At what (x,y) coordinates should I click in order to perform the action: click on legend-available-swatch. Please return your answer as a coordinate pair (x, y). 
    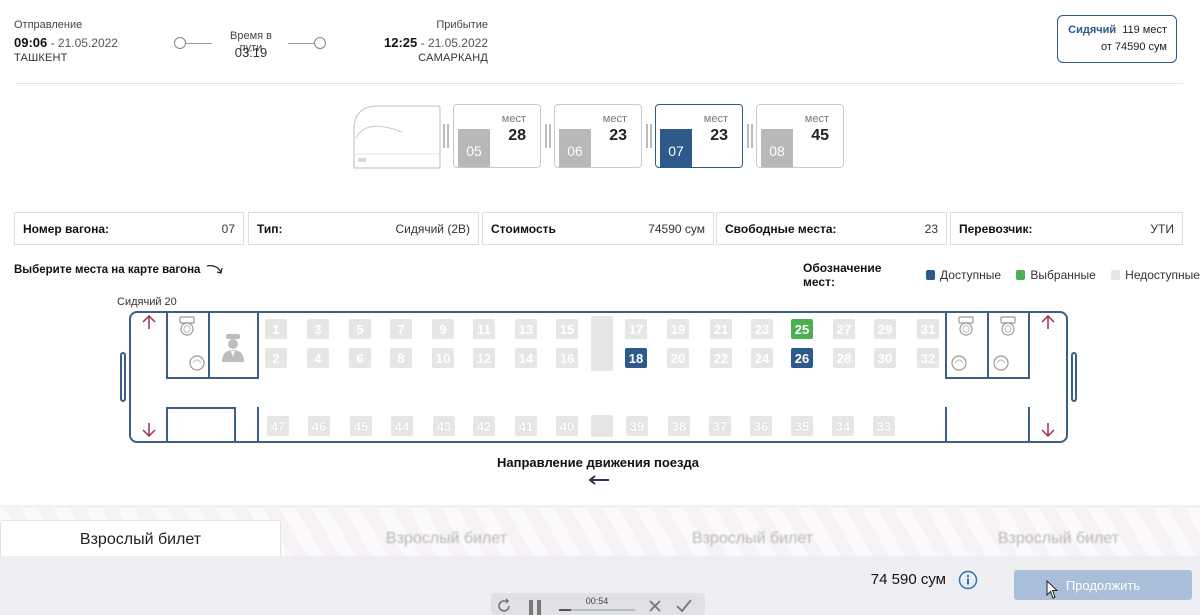
    Looking at the image, I should click on (930, 275).